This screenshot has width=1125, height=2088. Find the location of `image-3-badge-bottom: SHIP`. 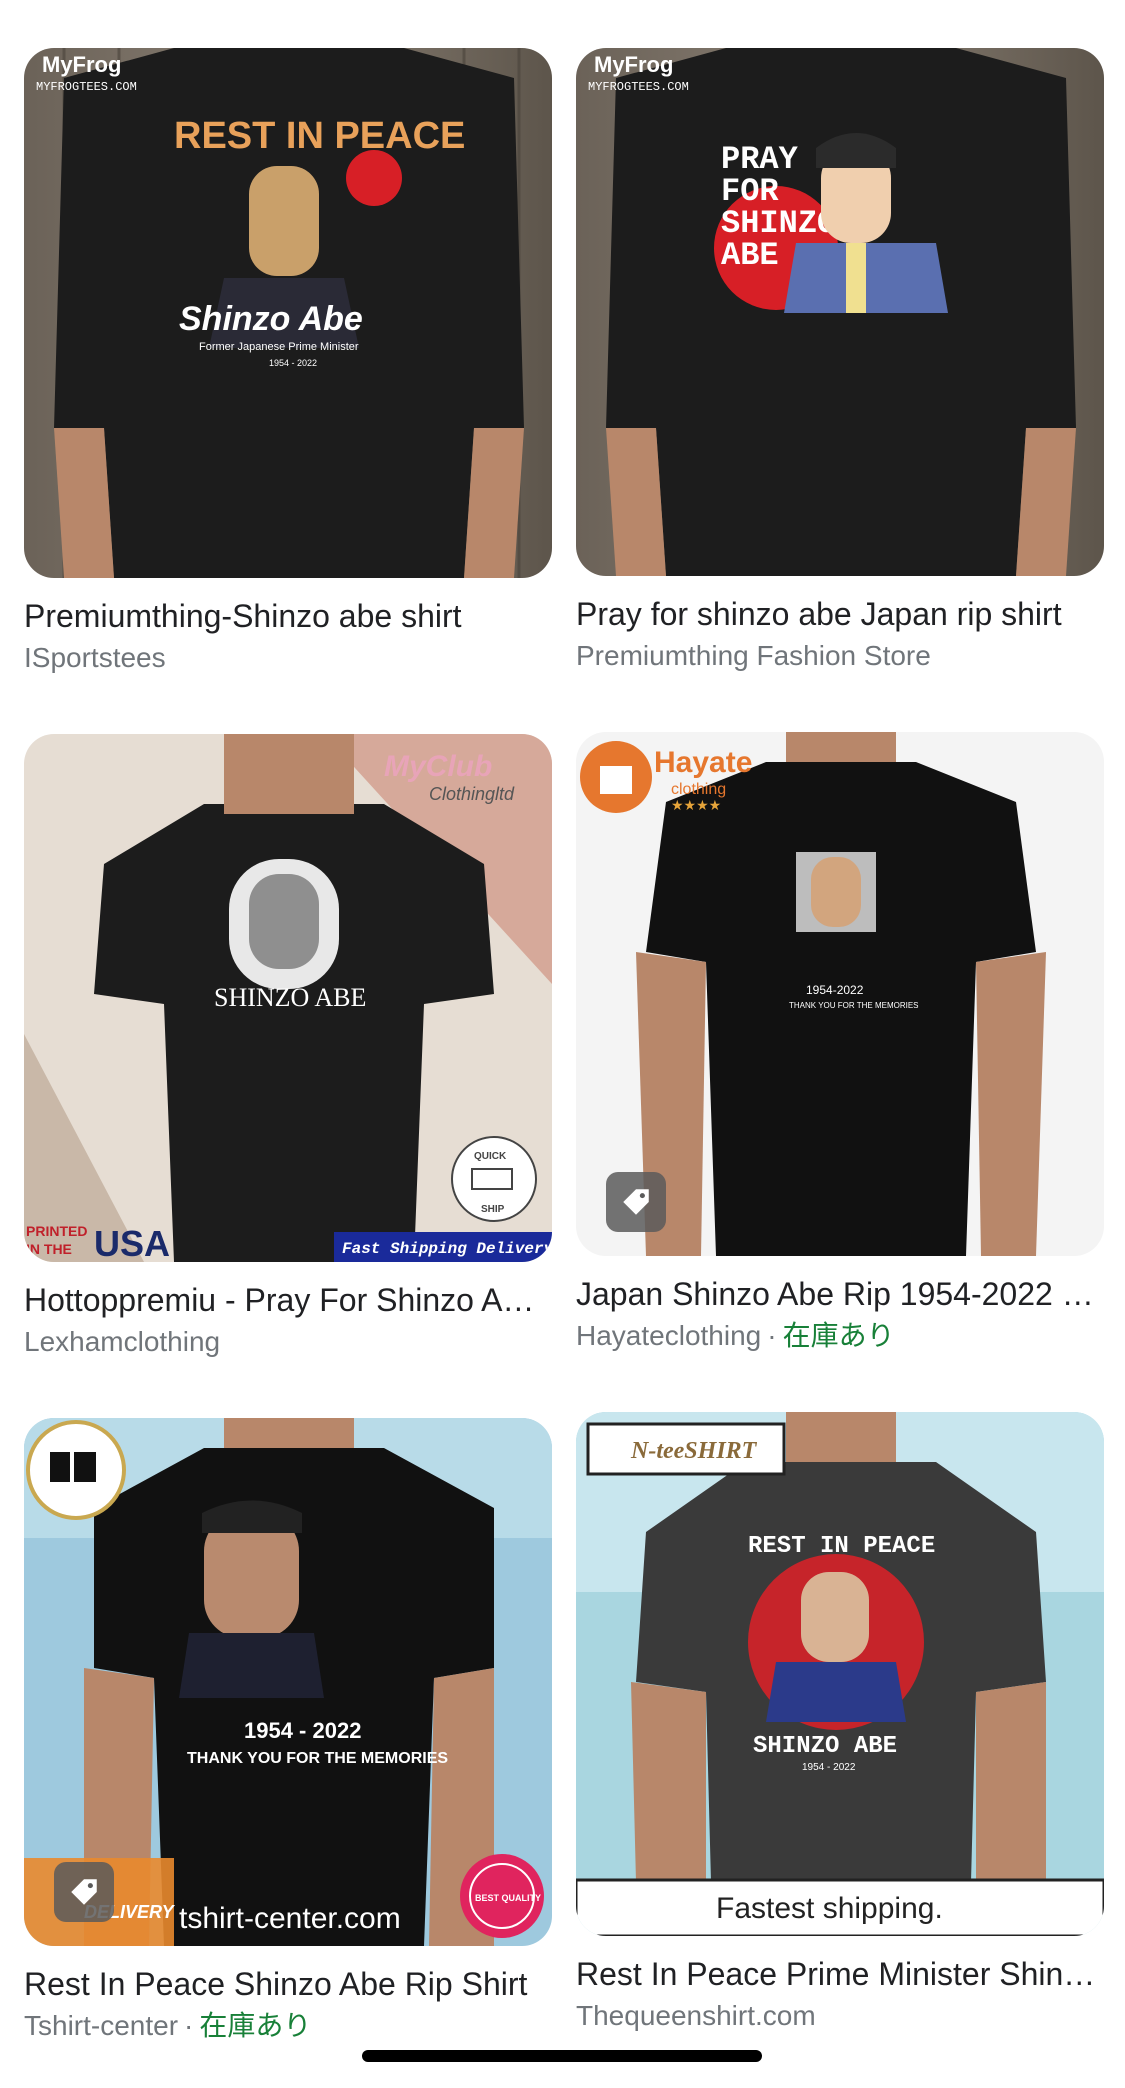

image-3-badge-bottom: SHIP is located at coordinates (493, 1209).